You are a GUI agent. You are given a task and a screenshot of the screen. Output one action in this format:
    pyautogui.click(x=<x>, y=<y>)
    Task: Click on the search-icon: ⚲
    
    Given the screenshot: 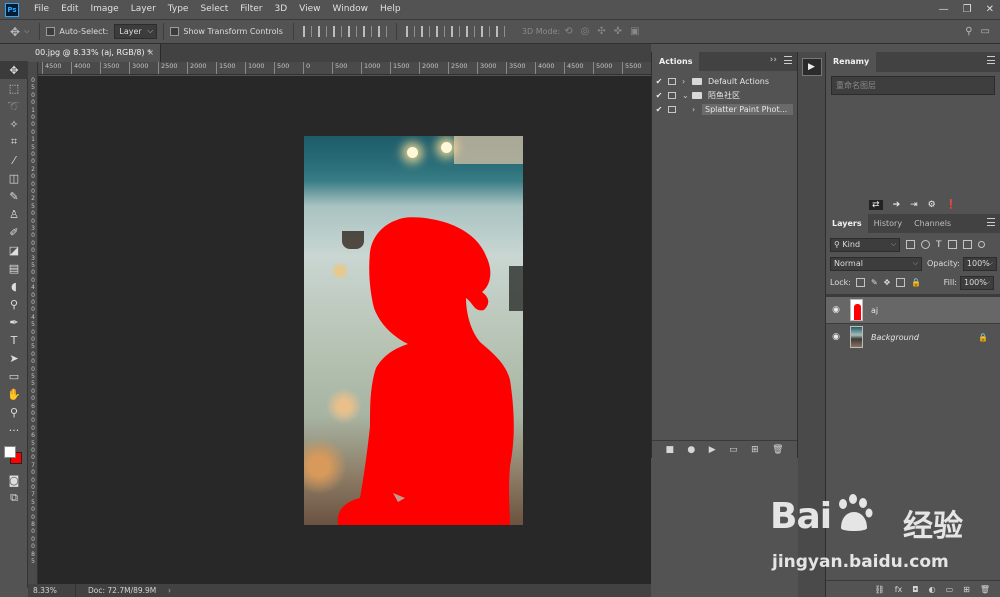 What is the action you would take?
    pyautogui.click(x=968, y=31)
    